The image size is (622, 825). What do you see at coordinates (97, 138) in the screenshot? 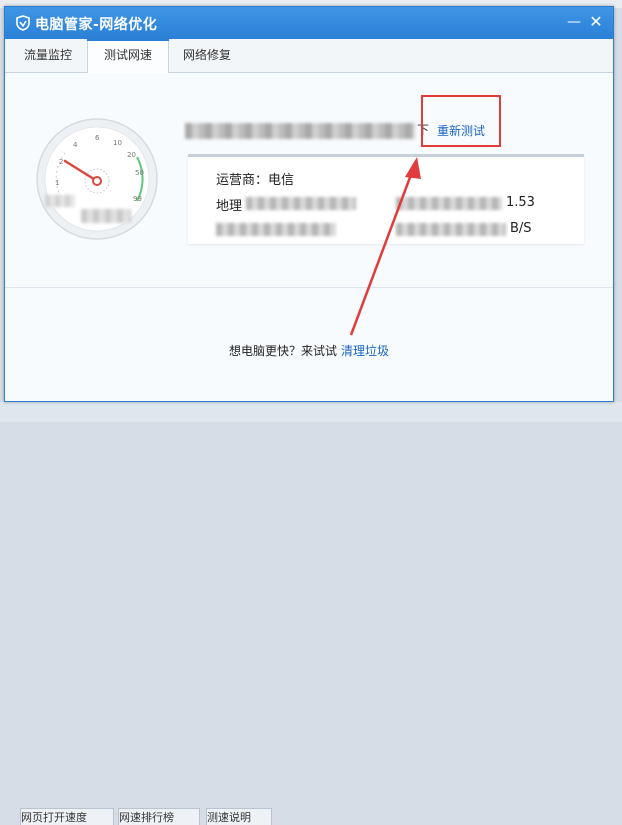
I see `gauge-tick: 6` at bounding box center [97, 138].